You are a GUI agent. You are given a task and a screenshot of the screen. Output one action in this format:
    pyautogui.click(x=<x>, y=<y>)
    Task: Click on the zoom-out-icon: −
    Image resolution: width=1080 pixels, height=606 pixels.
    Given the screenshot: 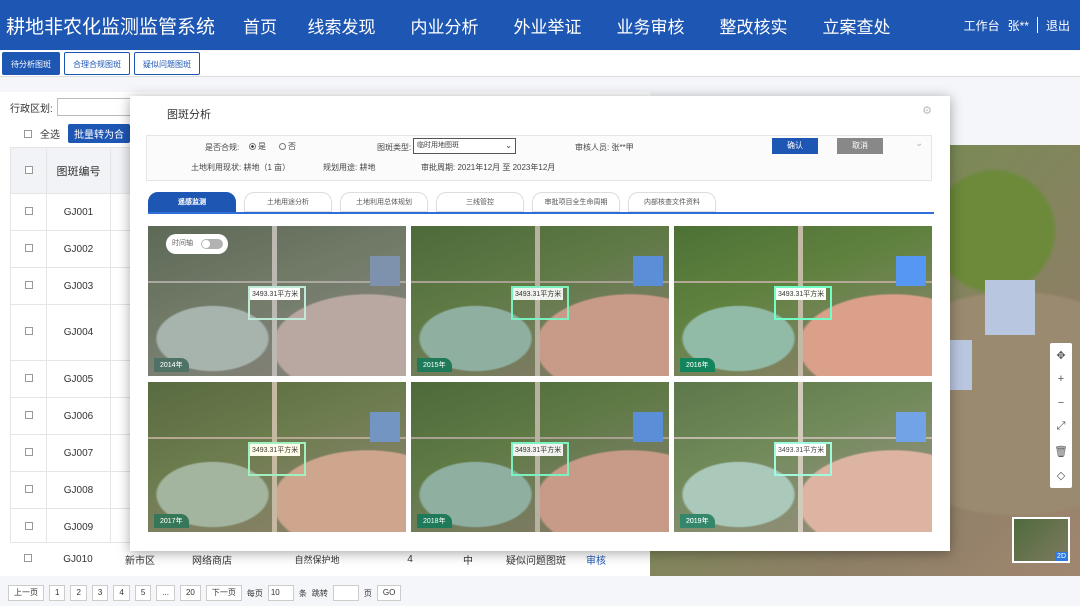 What is the action you would take?
    pyautogui.click(x=1061, y=403)
    